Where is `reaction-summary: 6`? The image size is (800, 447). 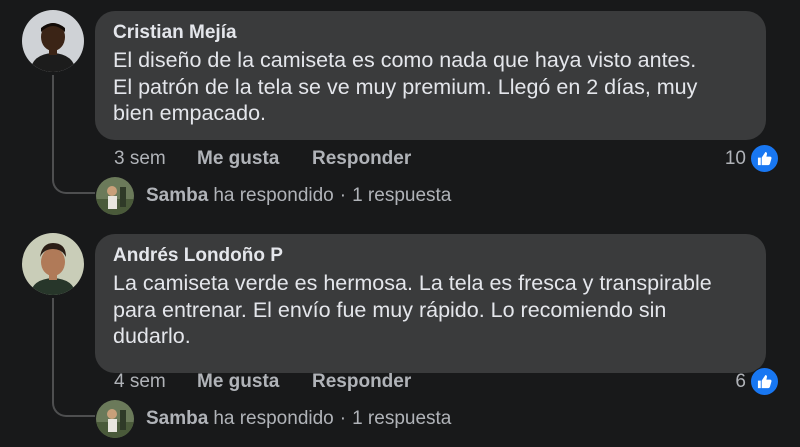
reaction-summary: 6 is located at coordinates (757, 381).